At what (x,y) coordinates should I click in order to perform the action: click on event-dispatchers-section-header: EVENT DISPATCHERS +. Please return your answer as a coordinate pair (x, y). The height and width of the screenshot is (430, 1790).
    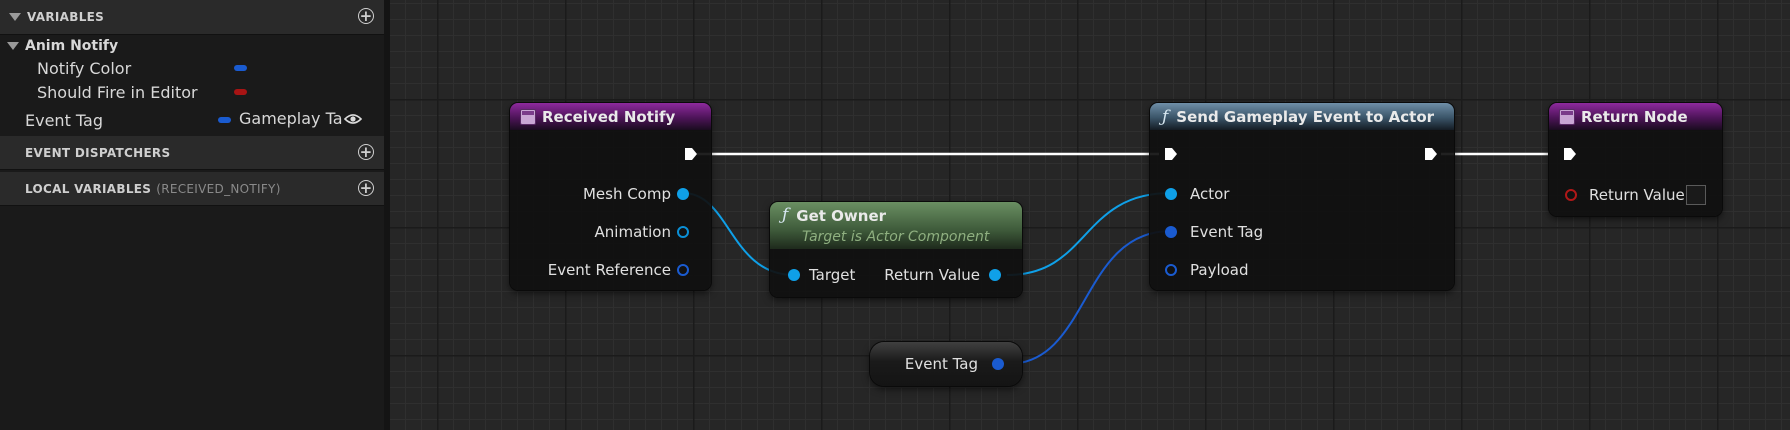
    Looking at the image, I should click on (192, 153).